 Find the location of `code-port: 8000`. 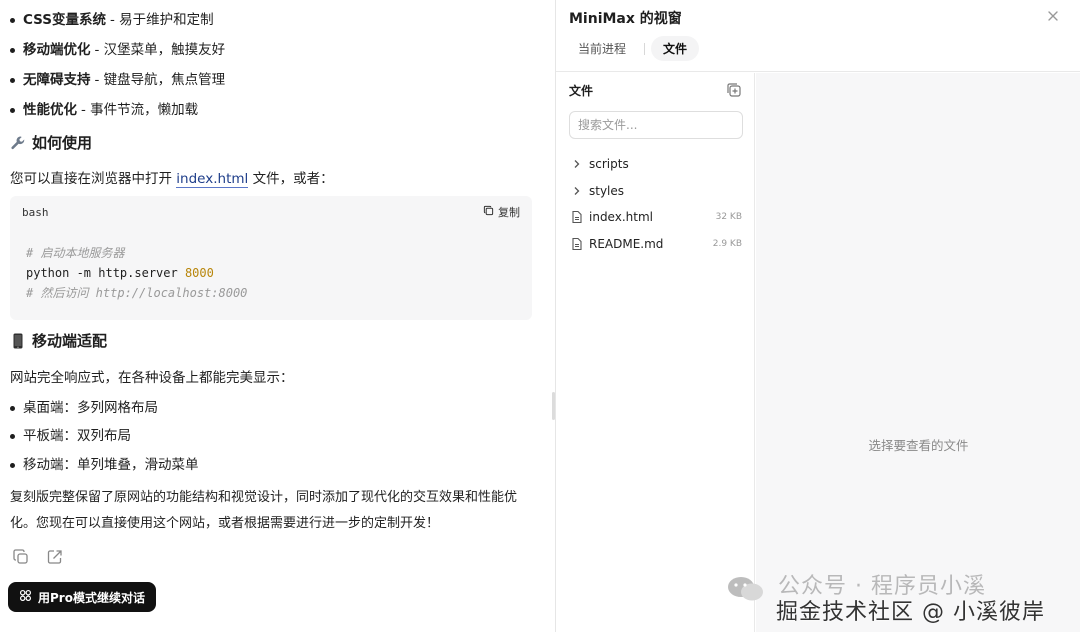

code-port: 8000 is located at coordinates (199, 273).